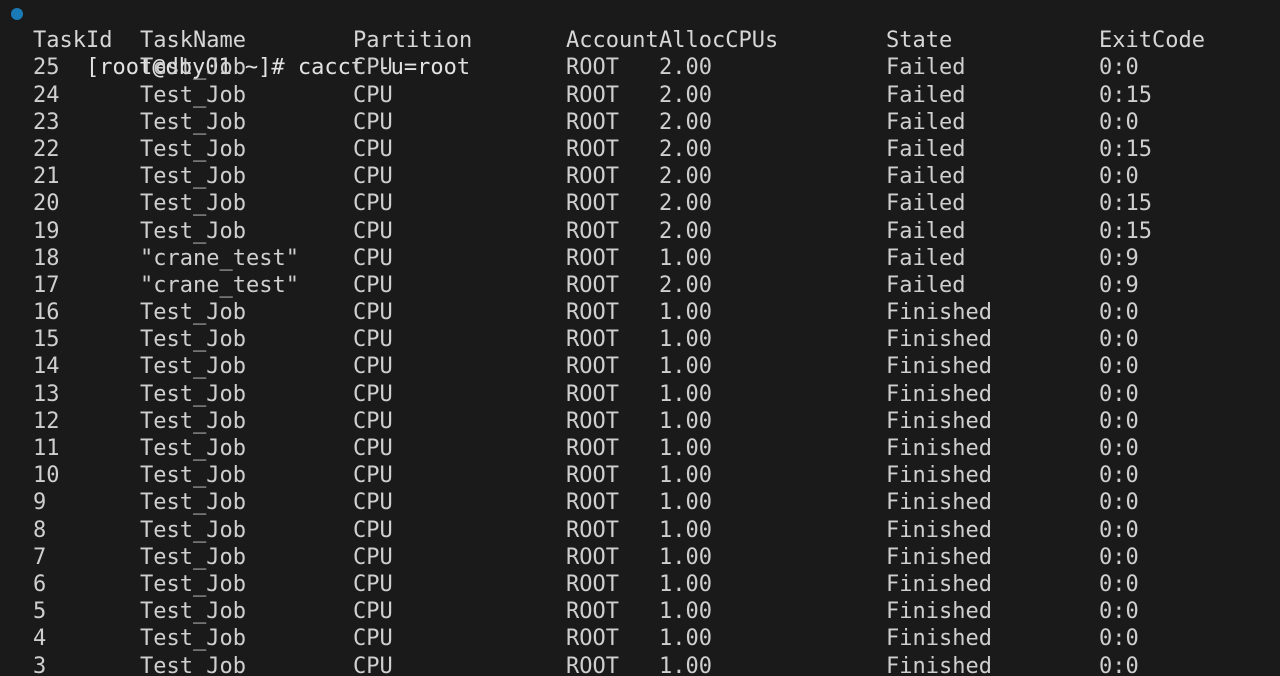 The width and height of the screenshot is (1280, 676). I want to click on cell-taskid: 6, so click(40, 584).